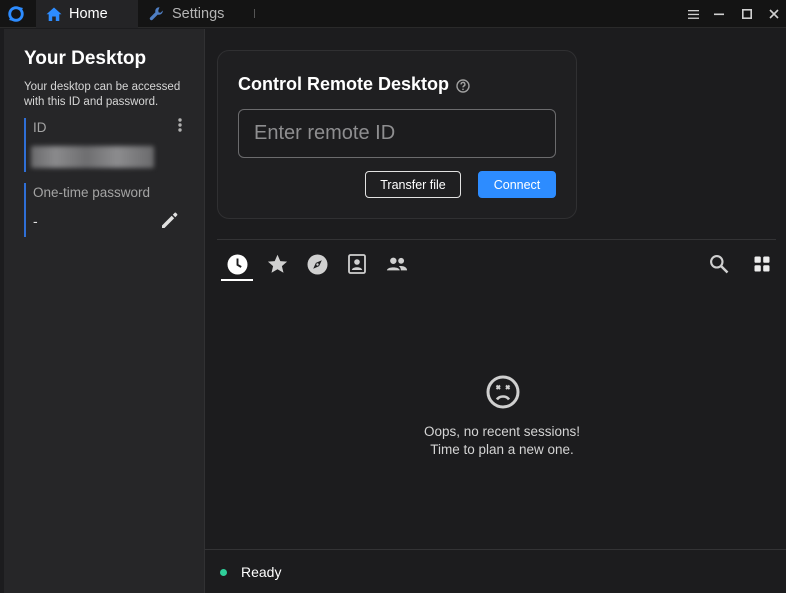 This screenshot has height=593, width=786. What do you see at coordinates (54, 14) in the screenshot?
I see `home-icon` at bounding box center [54, 14].